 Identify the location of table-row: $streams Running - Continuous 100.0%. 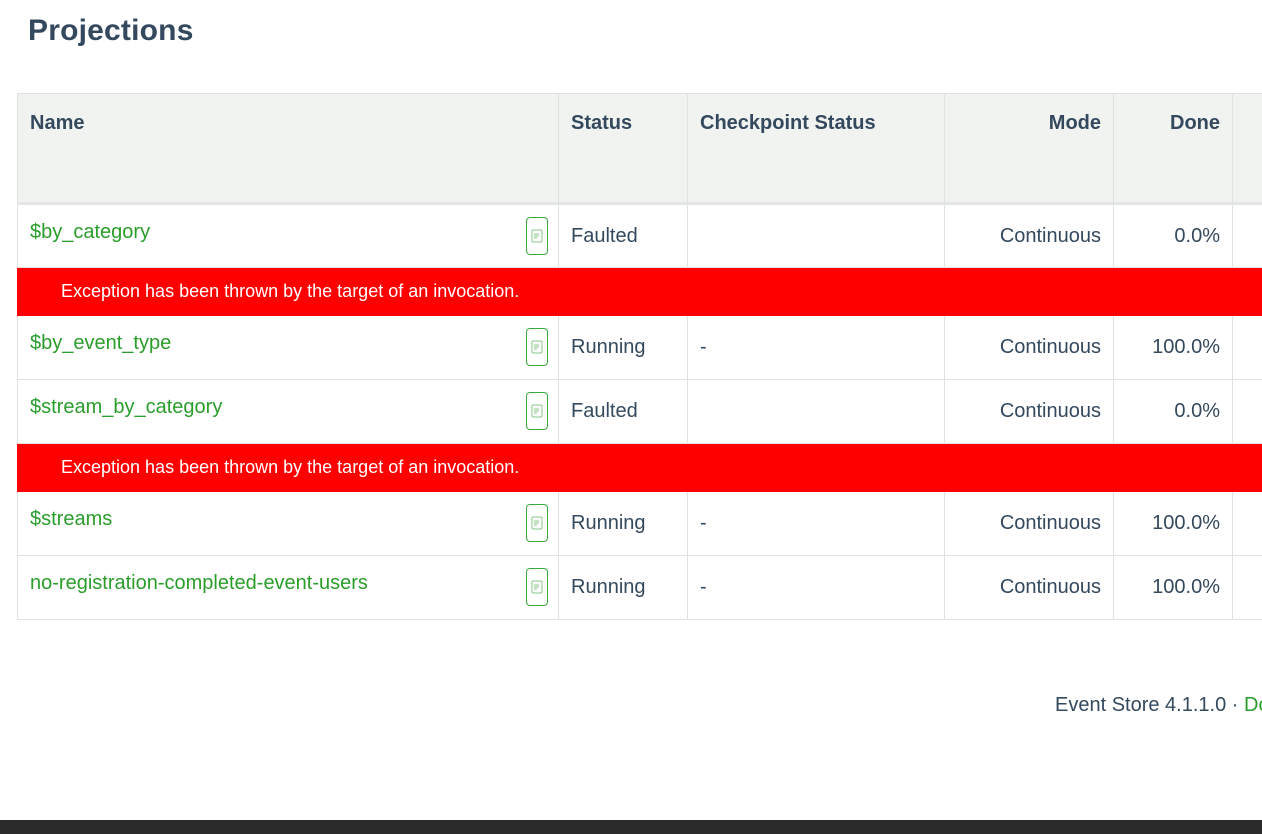
(639, 523).